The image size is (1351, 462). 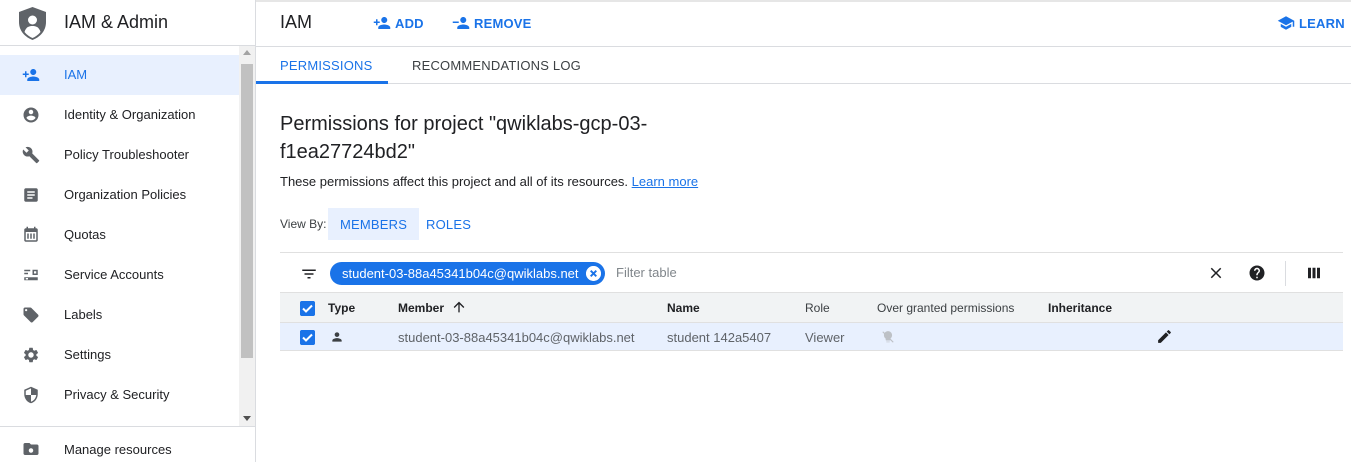 What do you see at coordinates (125, 194) in the screenshot?
I see `sidebar-item-label: Organization Policies` at bounding box center [125, 194].